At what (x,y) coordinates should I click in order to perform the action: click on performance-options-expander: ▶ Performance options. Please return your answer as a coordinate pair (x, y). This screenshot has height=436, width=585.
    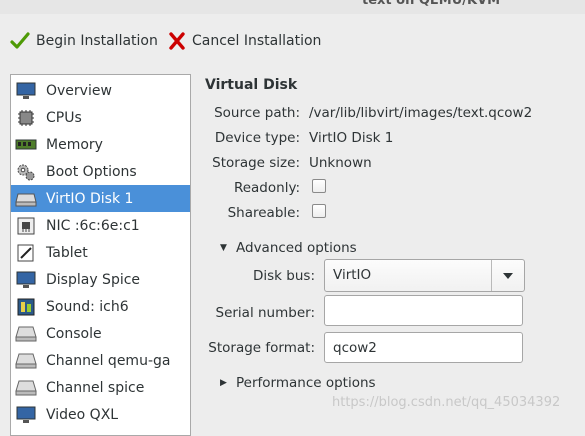
    Looking at the image, I should click on (298, 383).